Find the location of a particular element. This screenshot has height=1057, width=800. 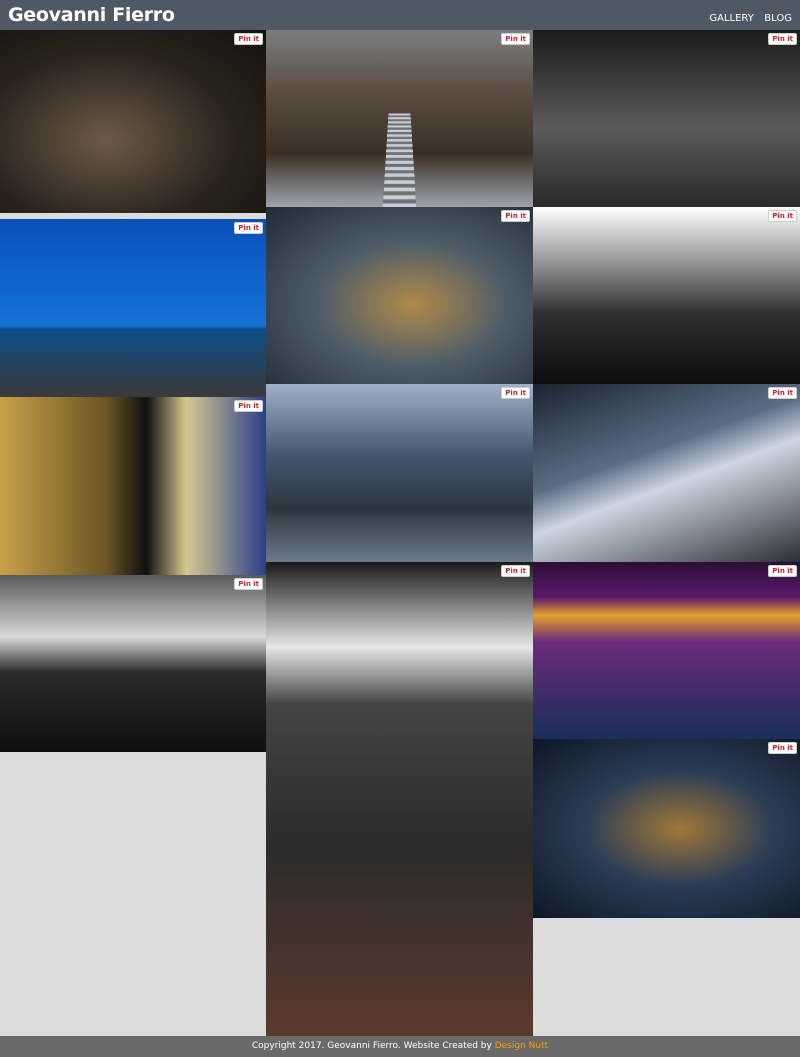

nav-gallery-link: GALLERY is located at coordinates (731, 18).